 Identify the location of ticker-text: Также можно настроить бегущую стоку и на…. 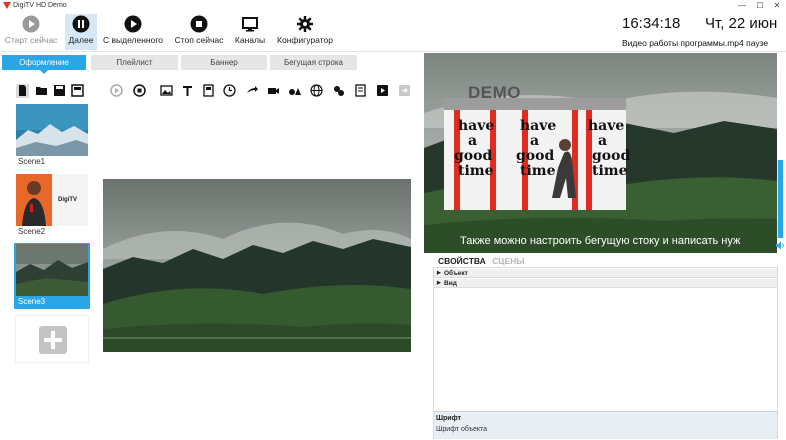
(600, 241).